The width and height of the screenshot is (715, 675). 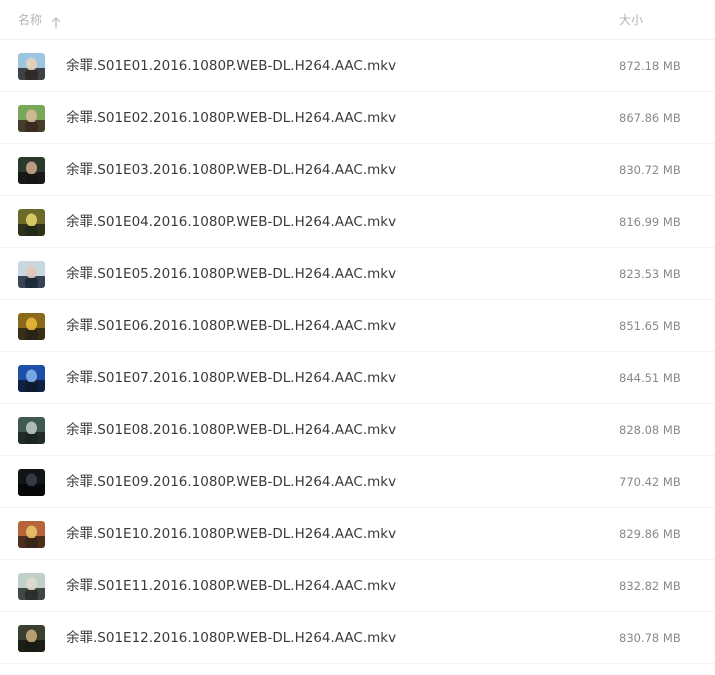 What do you see at coordinates (650, 534) in the screenshot?
I see `file-size: 829.86 MB` at bounding box center [650, 534].